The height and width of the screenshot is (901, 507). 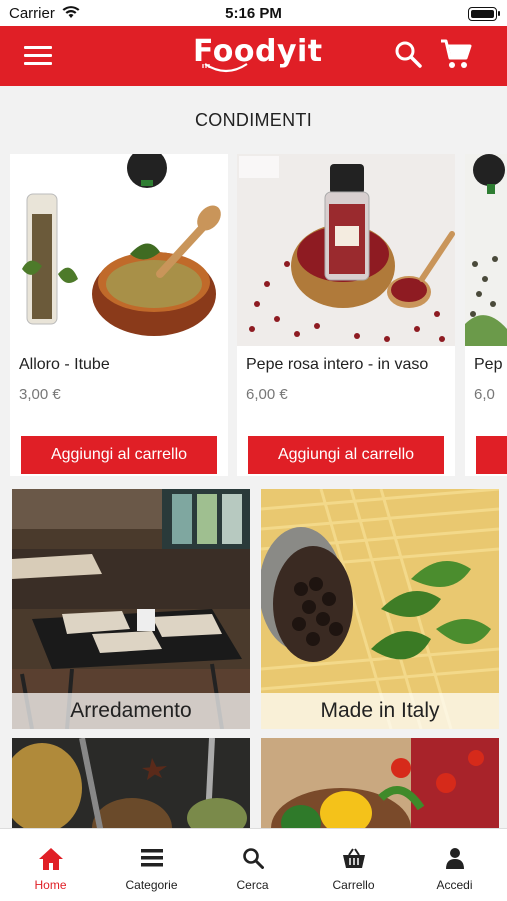 I want to click on product-name: Pep, so click(x=488, y=364).